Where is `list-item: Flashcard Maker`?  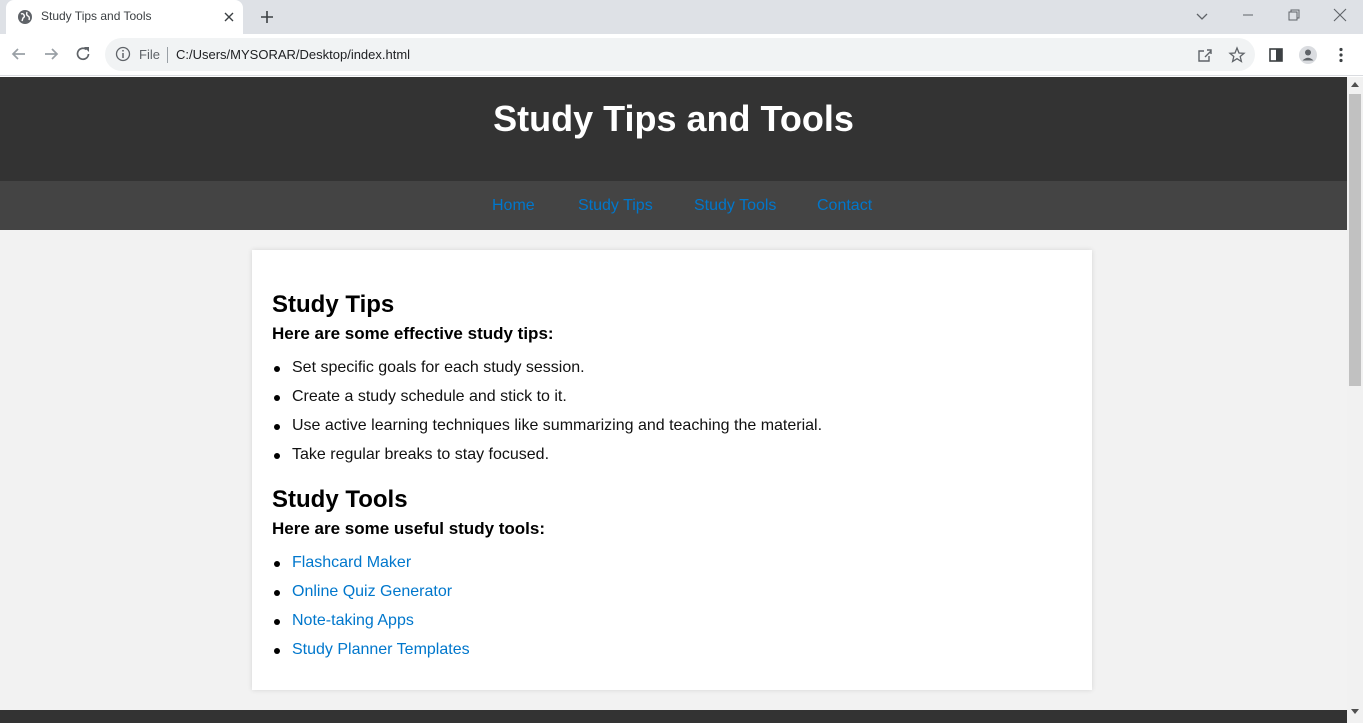
list-item: Flashcard Maker is located at coordinates (372, 568).